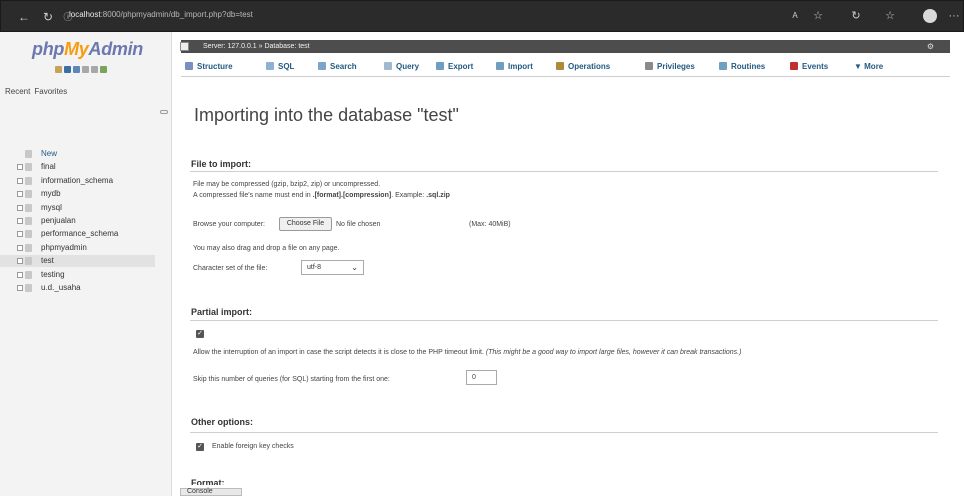 This screenshot has height=496, width=964. What do you see at coordinates (58, 220) in the screenshot?
I see `tree-item-label: penjualan` at bounding box center [58, 220].